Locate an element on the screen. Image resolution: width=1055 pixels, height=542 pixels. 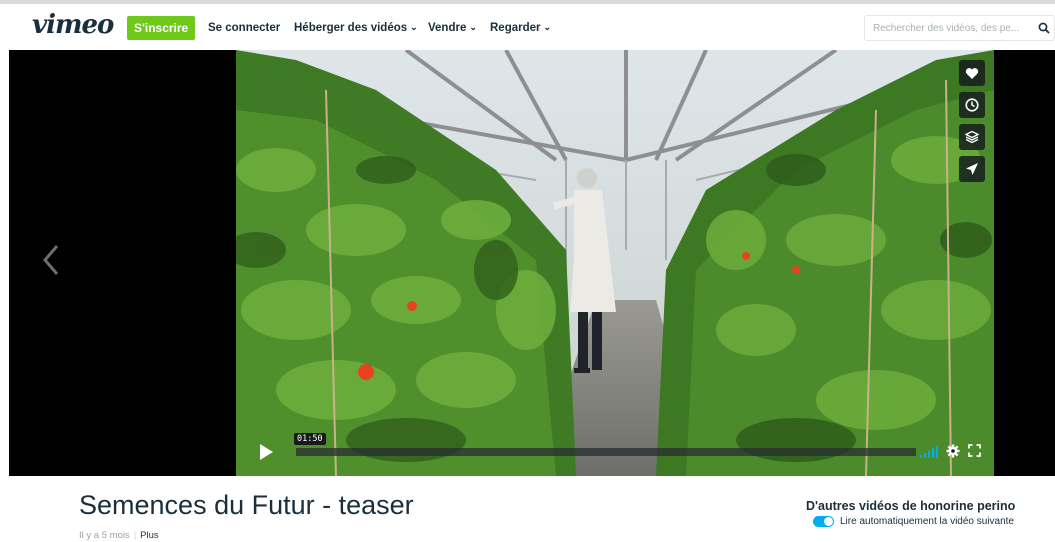
watch-later-button is located at coordinates (972, 105).